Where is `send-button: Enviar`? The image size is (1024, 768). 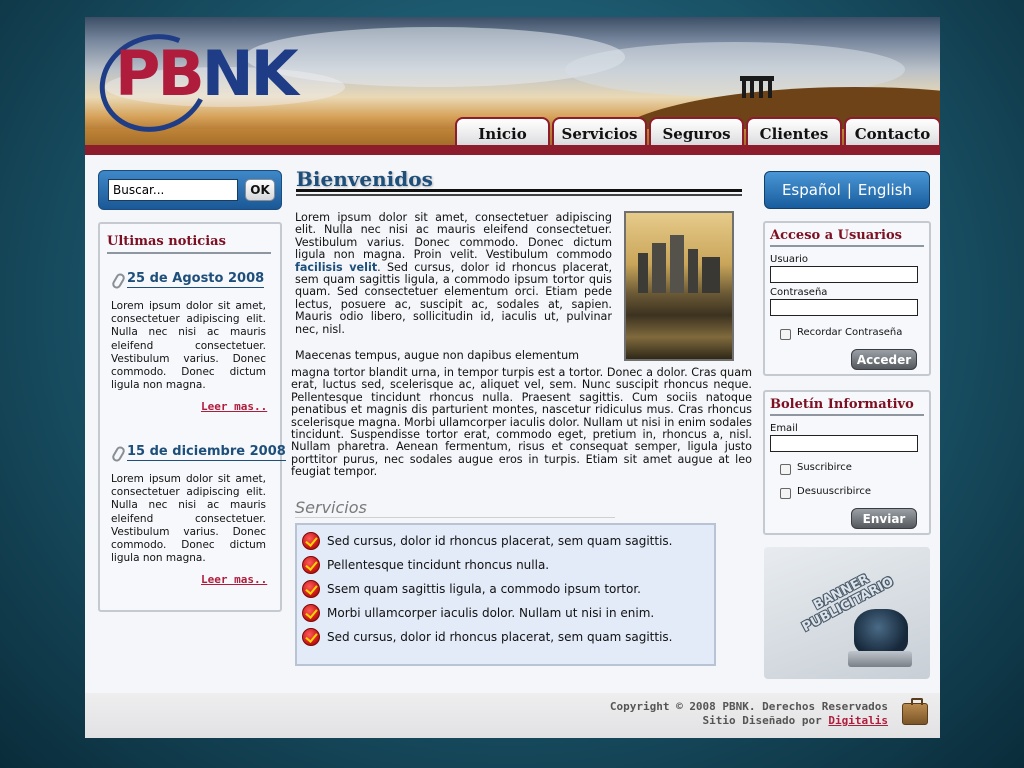
send-button: Enviar is located at coordinates (884, 518).